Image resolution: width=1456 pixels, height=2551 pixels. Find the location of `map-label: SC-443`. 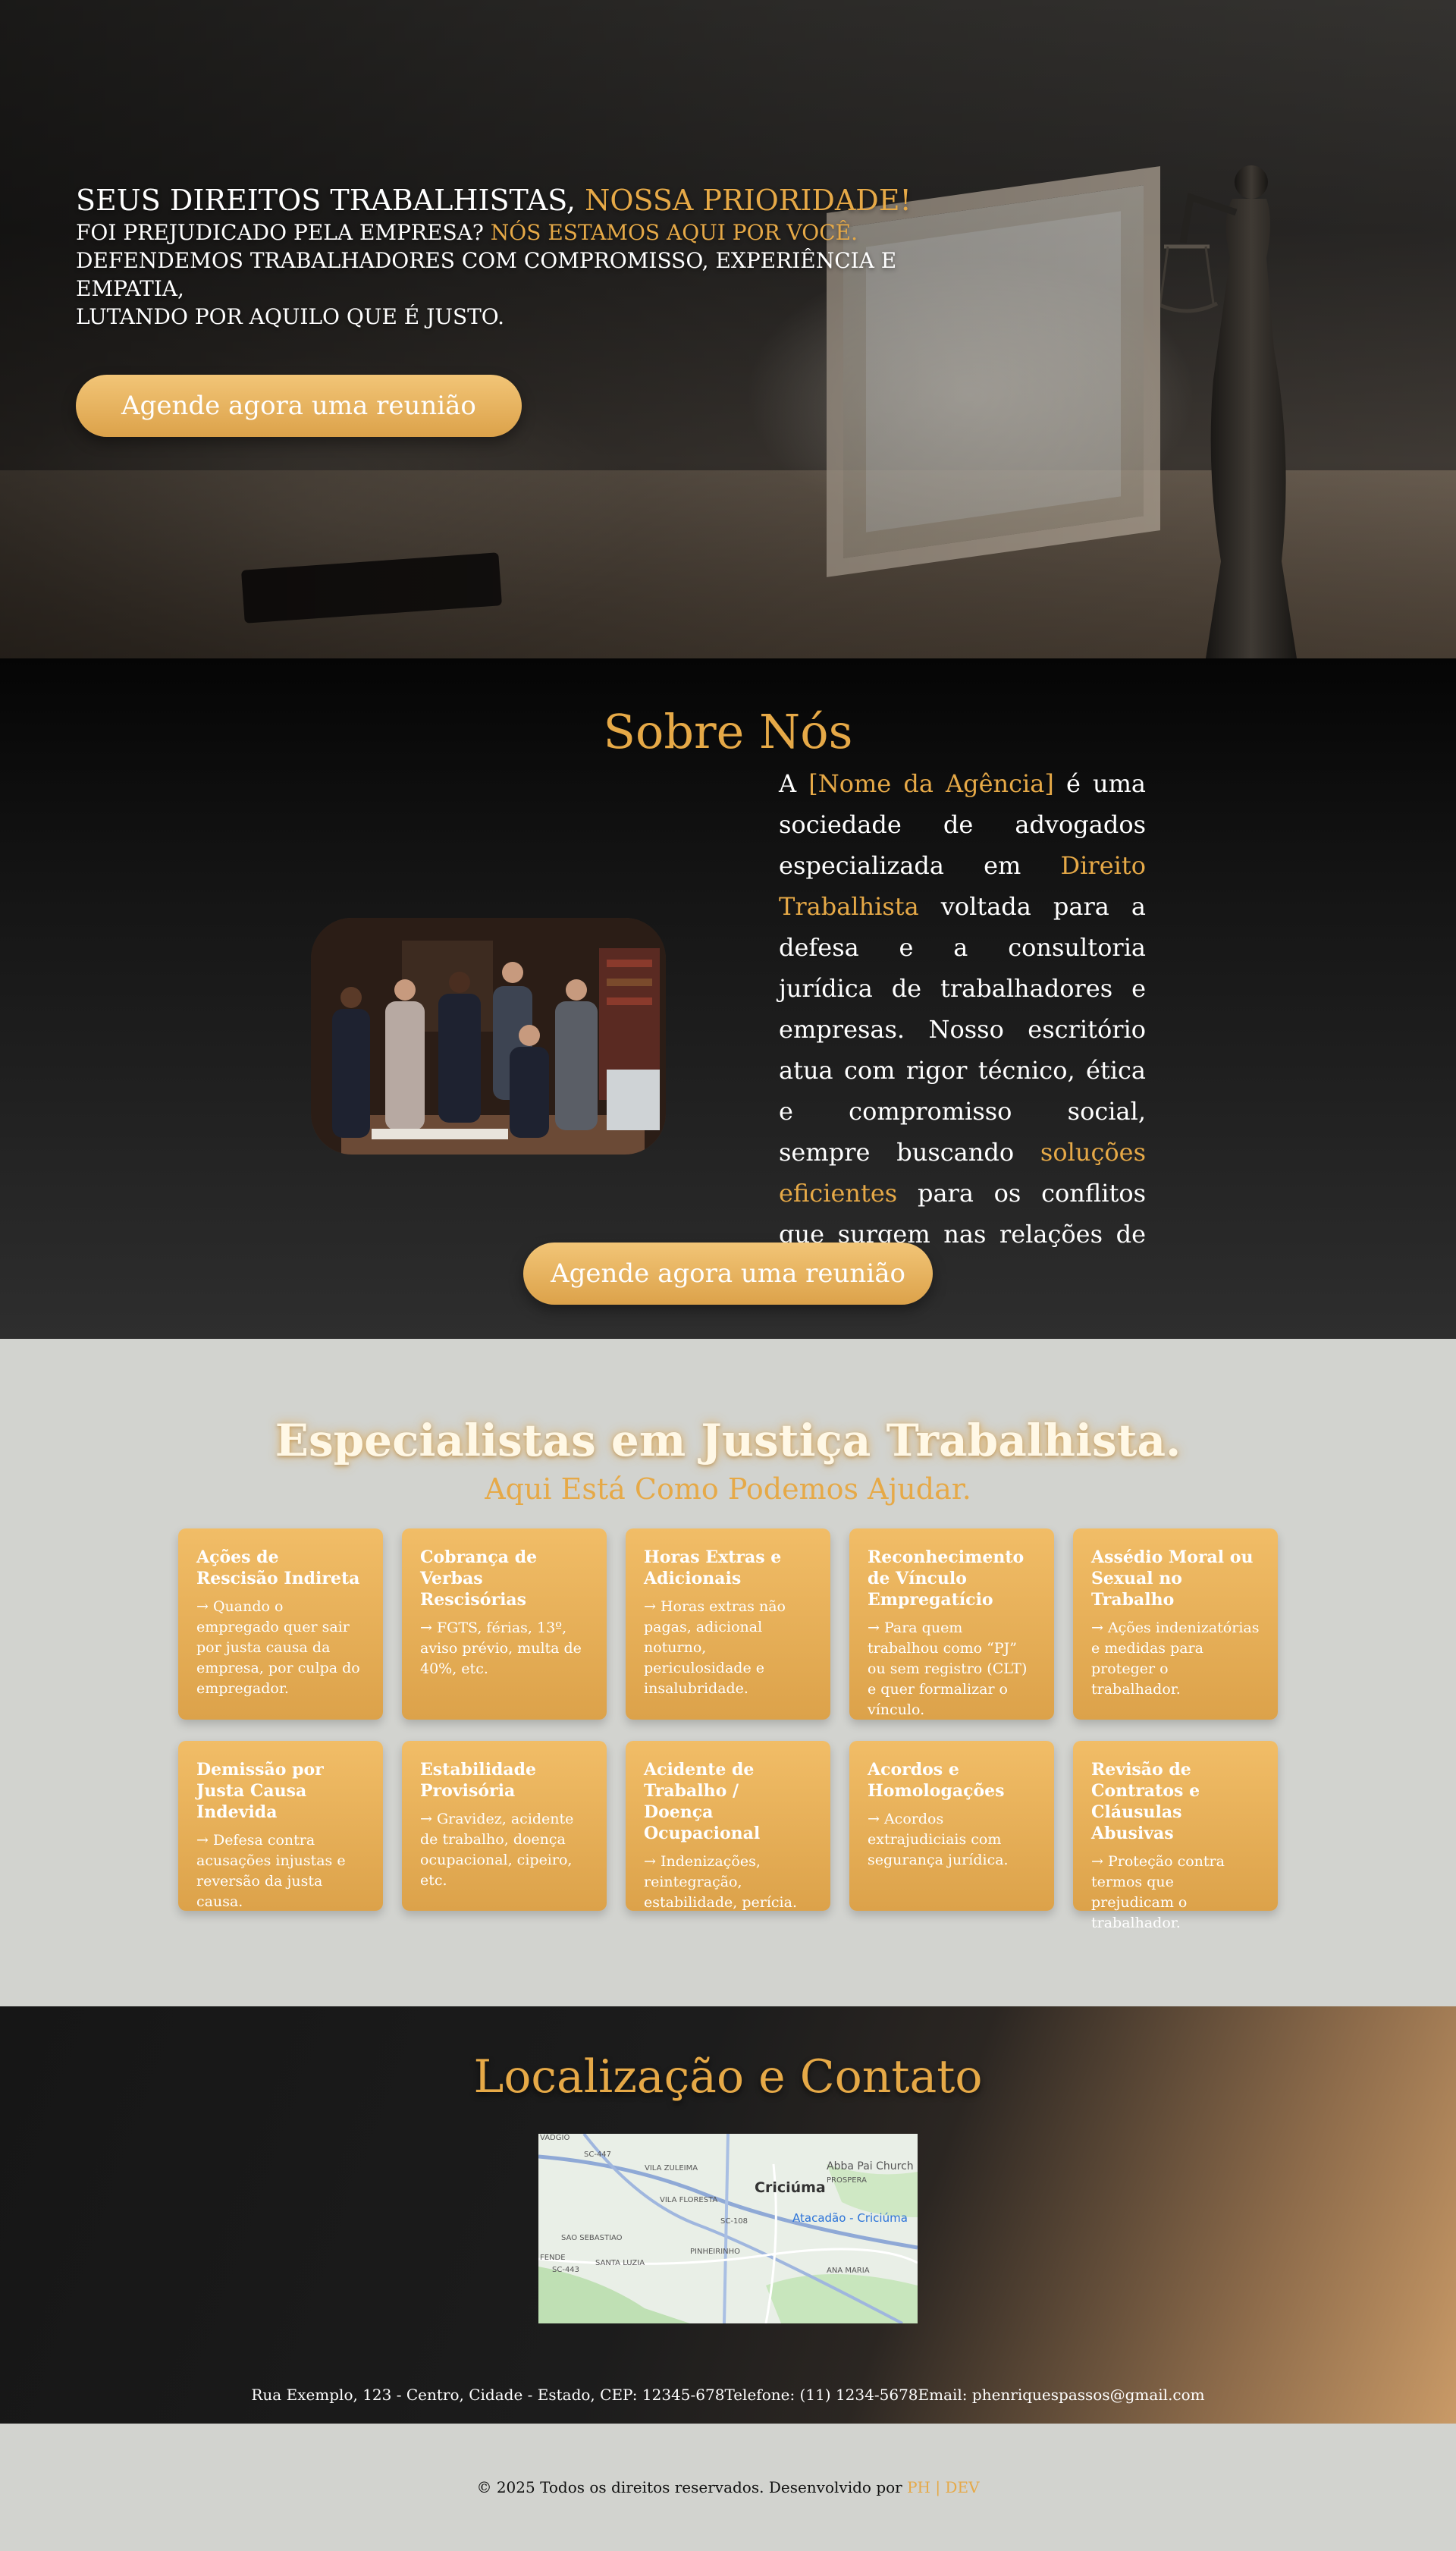

map-label: SC-443 is located at coordinates (566, 2270).